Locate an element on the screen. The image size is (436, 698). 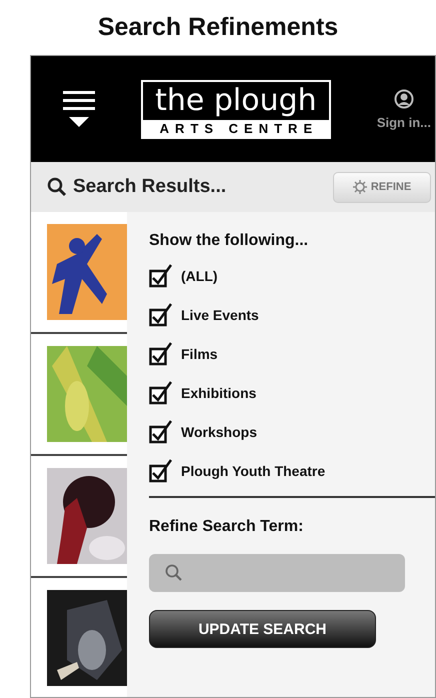
logo: the plough ARTS CENTRE is located at coordinates (235, 109).